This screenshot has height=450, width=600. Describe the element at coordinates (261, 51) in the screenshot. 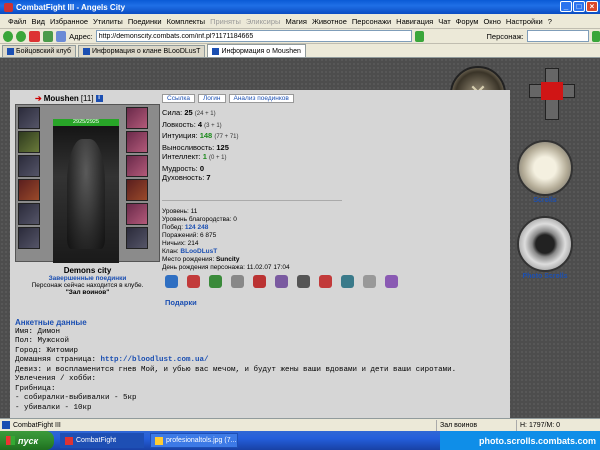

I see `tab-label: Информация о Moushen` at that location.